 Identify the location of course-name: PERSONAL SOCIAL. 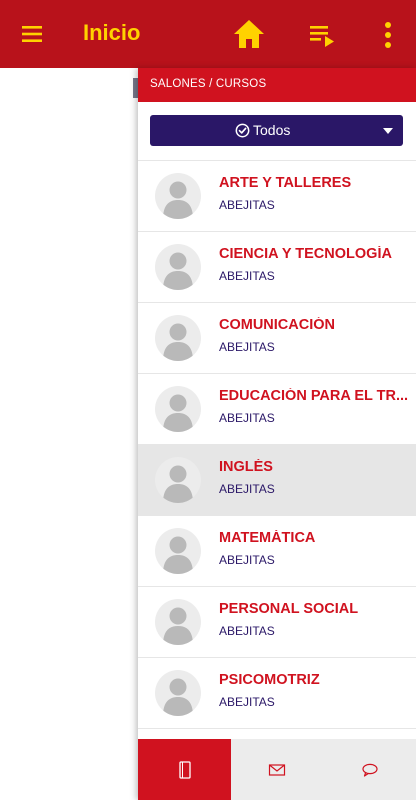
(289, 609).